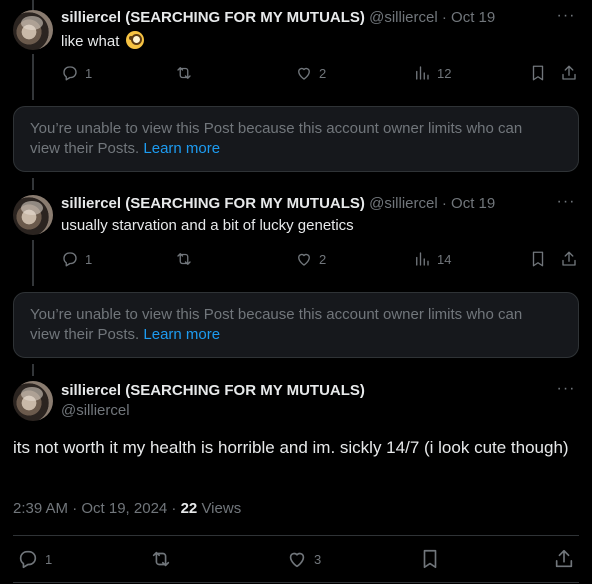 This screenshot has width=592, height=584. What do you see at coordinates (318, 559) in the screenshot?
I see `like-count: 3` at bounding box center [318, 559].